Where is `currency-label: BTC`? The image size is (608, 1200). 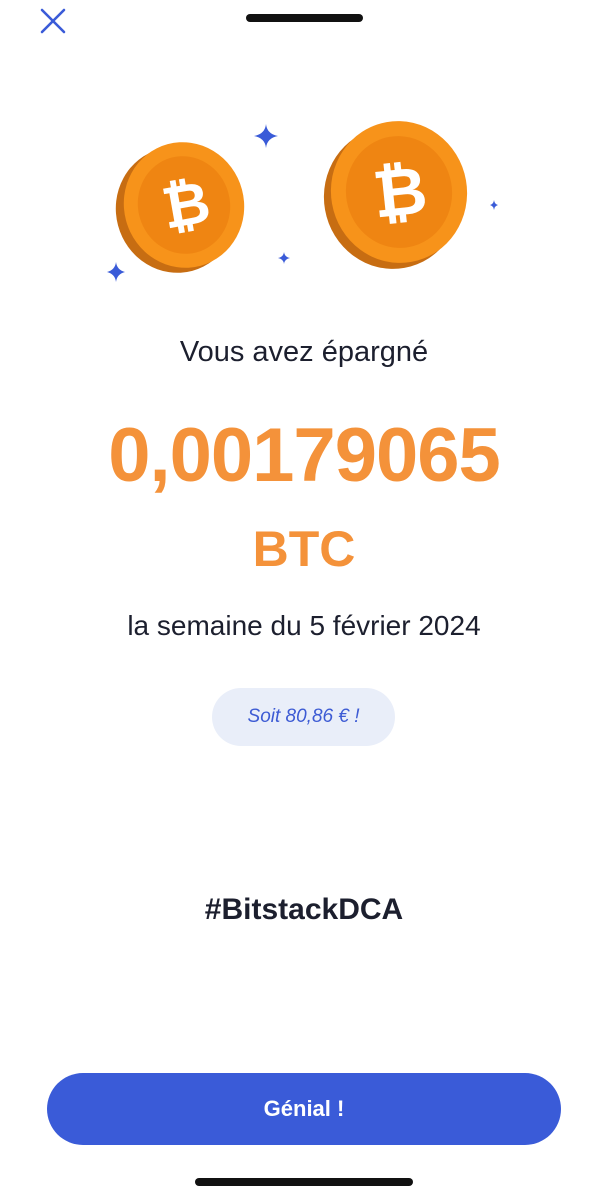
currency-label: BTC is located at coordinates (304, 549).